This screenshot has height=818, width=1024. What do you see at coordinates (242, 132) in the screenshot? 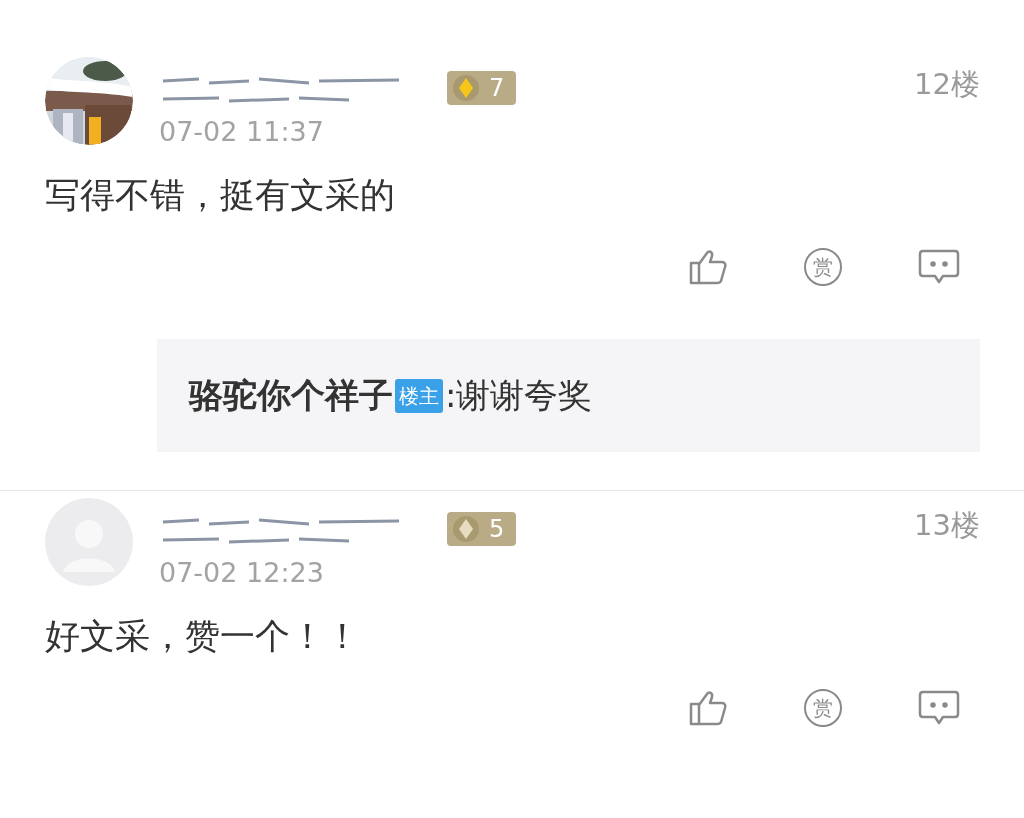
I see `post-time: 07-02 11:37` at bounding box center [242, 132].